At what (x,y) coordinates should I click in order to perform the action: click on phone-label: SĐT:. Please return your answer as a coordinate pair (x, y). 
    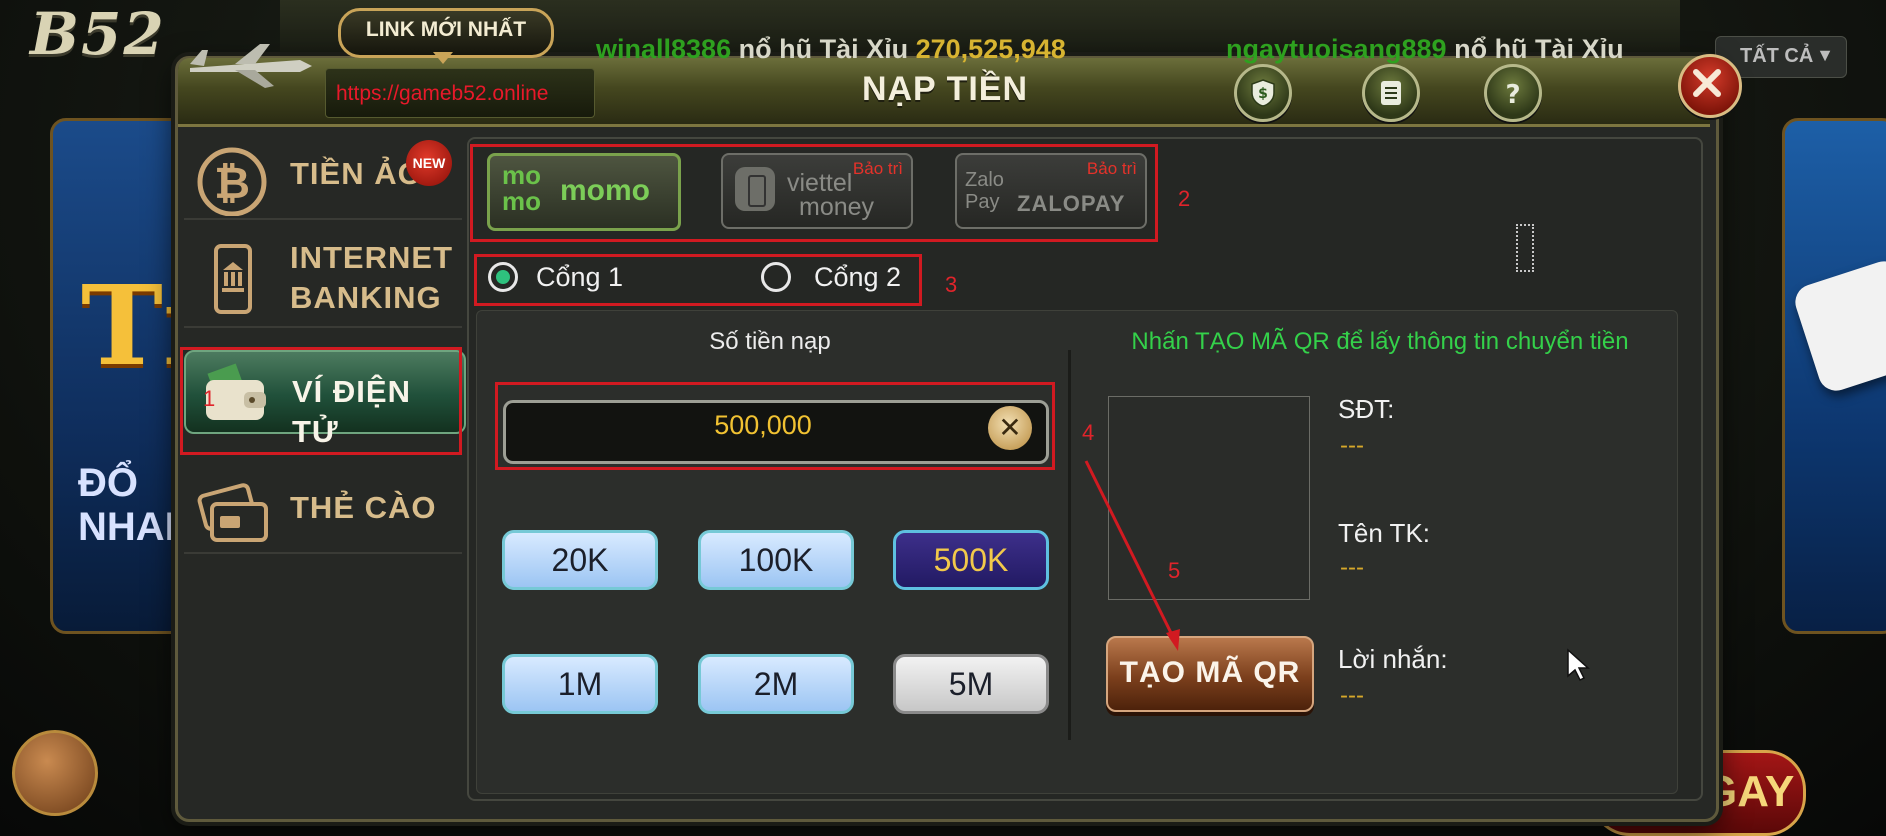
    Looking at the image, I should click on (1366, 409).